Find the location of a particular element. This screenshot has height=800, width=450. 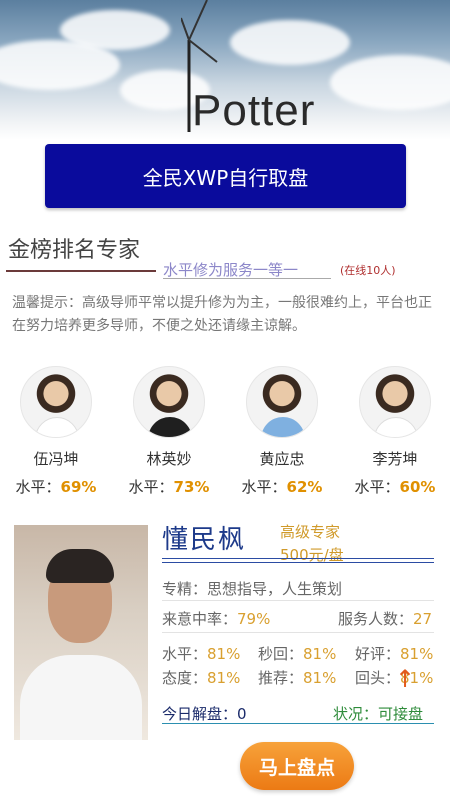

book-now-button: 马上盘点 is located at coordinates (297, 766).